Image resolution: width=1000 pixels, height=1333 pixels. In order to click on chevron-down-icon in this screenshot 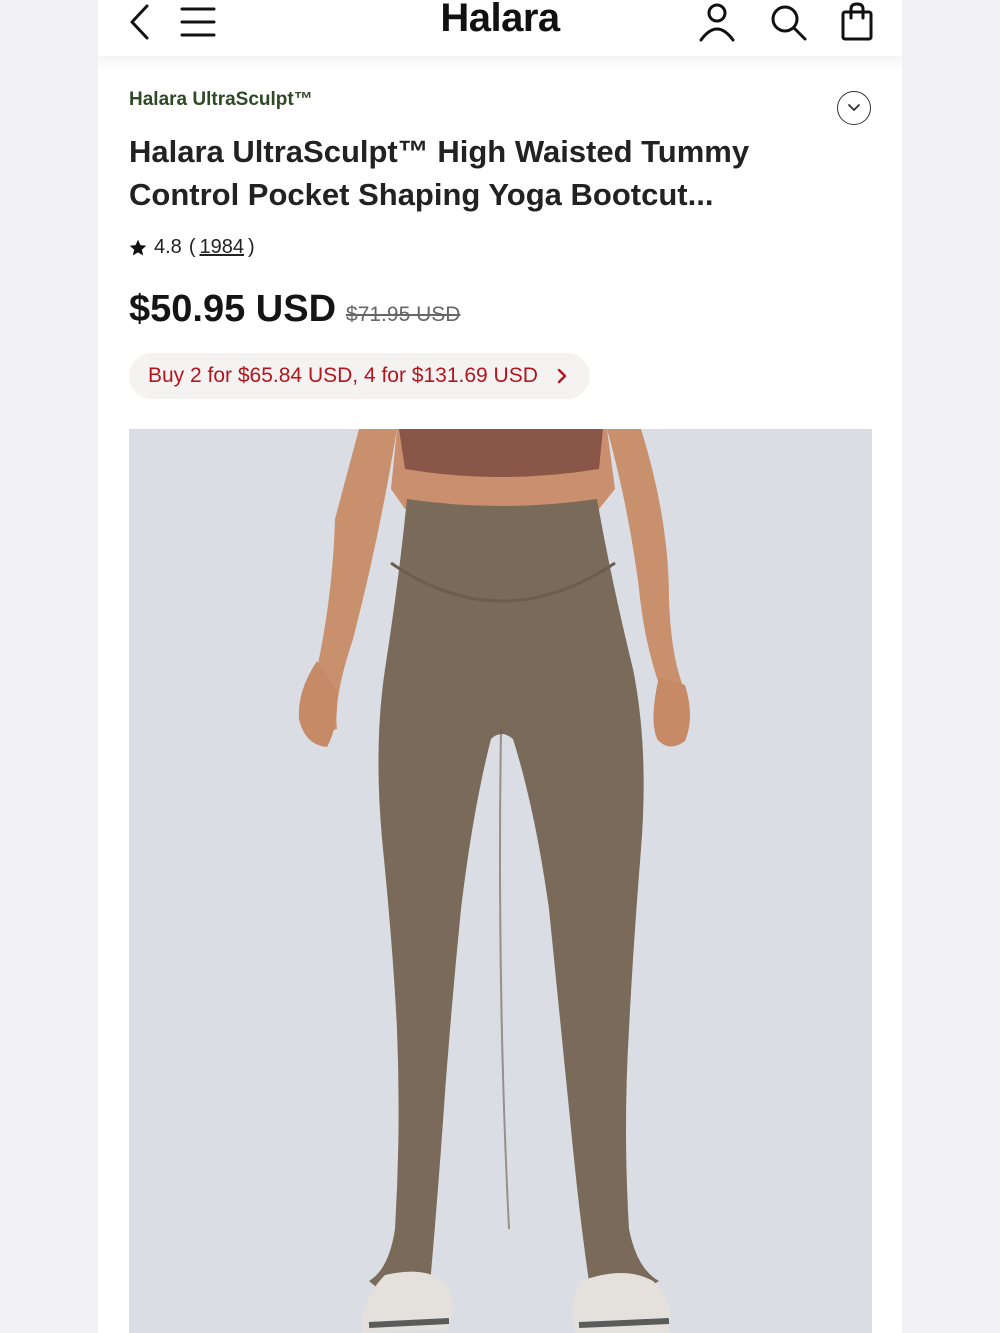, I will do `click(854, 107)`.